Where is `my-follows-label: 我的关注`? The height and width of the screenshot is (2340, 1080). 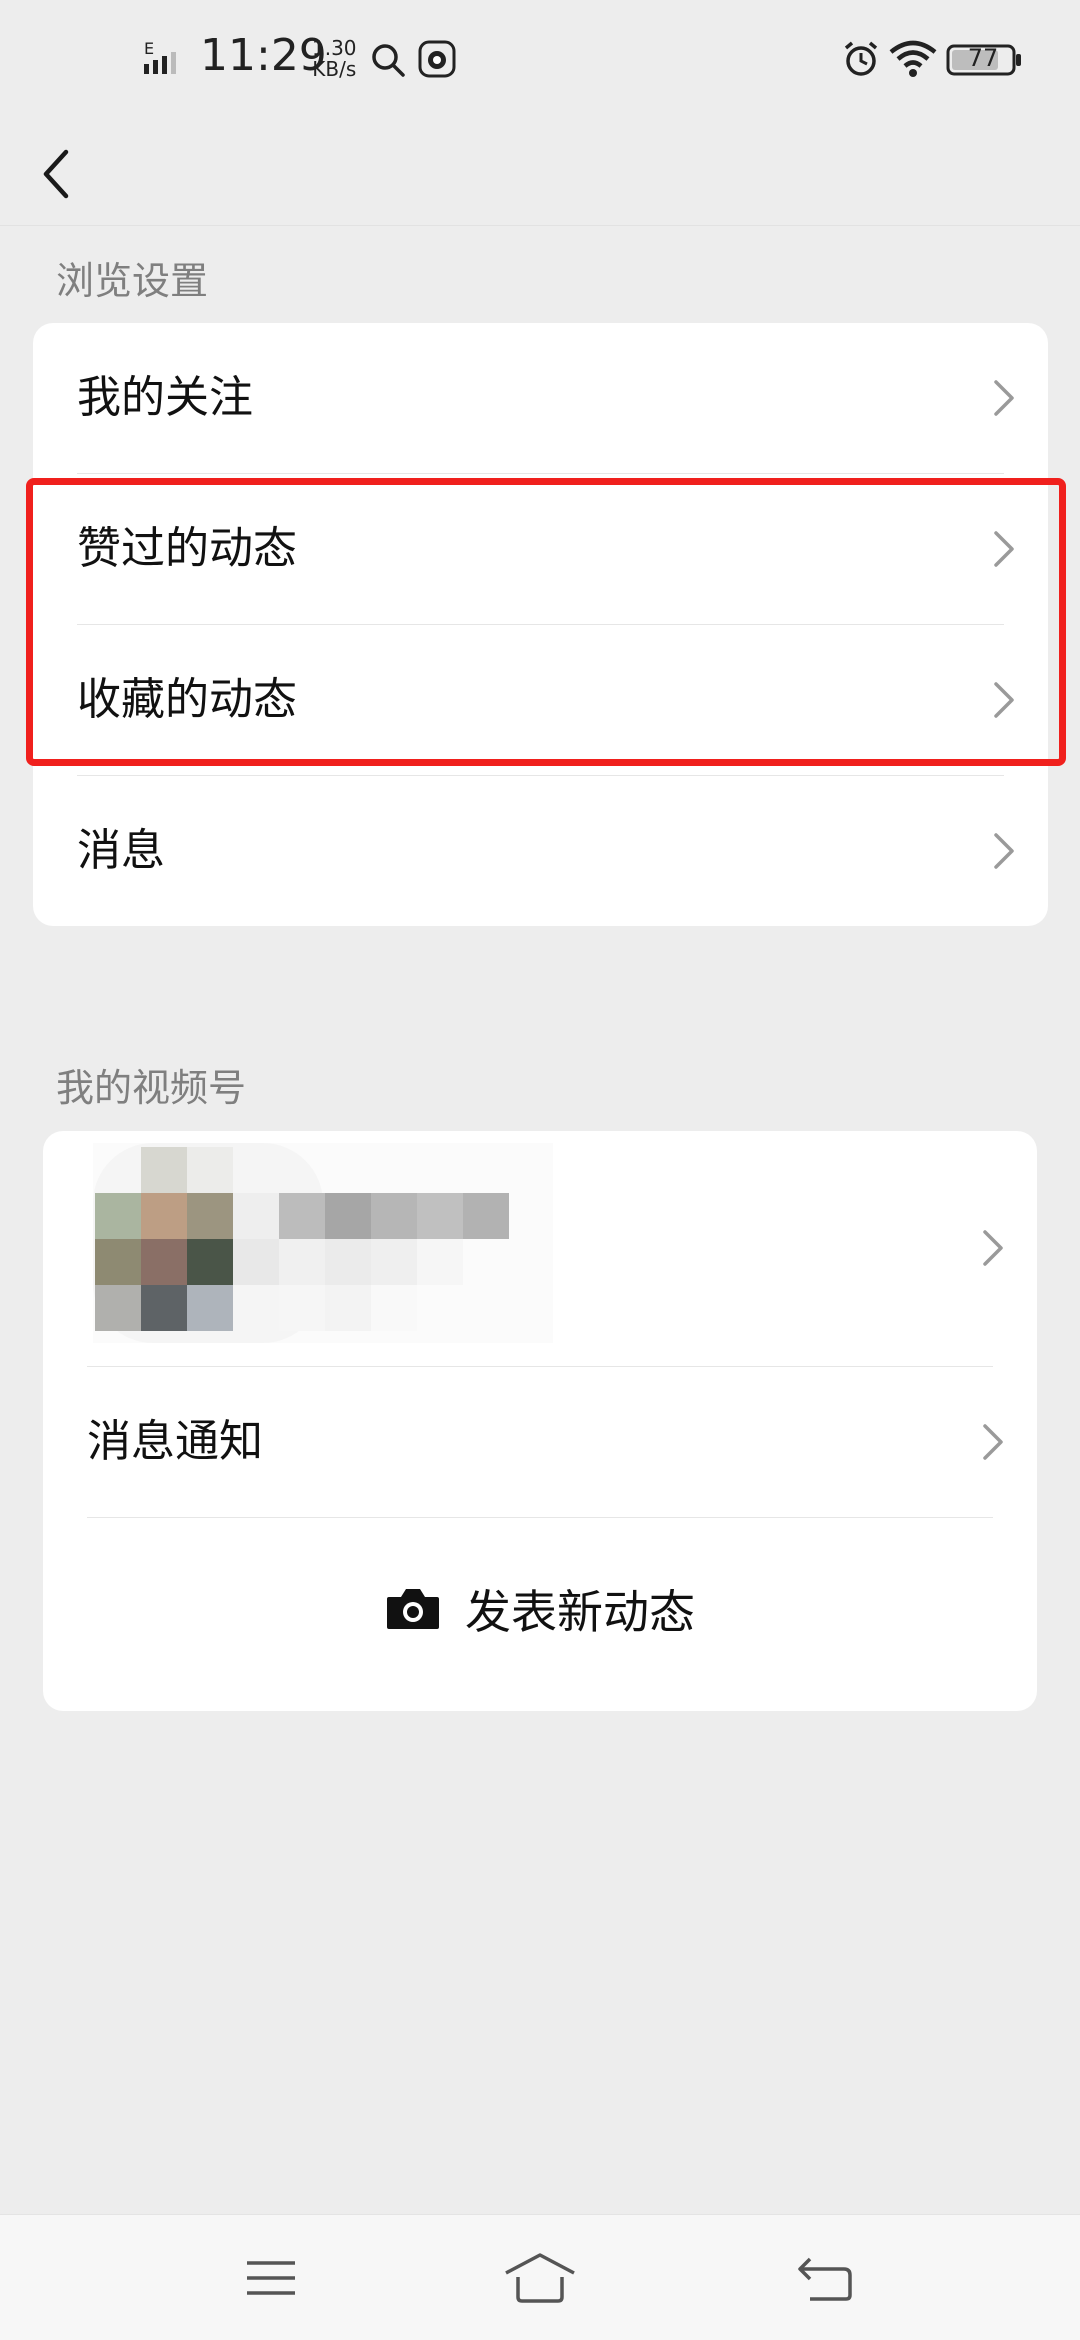
my-follows-label: 我的关注 is located at coordinates (165, 397).